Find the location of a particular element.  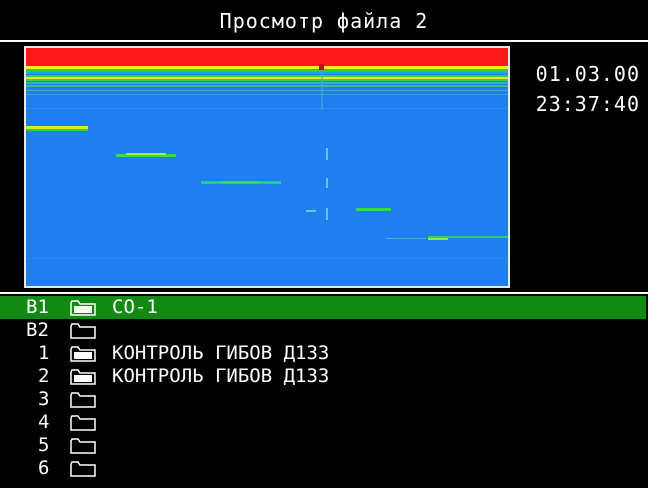

list-item-index: 5 is located at coordinates (44, 445).